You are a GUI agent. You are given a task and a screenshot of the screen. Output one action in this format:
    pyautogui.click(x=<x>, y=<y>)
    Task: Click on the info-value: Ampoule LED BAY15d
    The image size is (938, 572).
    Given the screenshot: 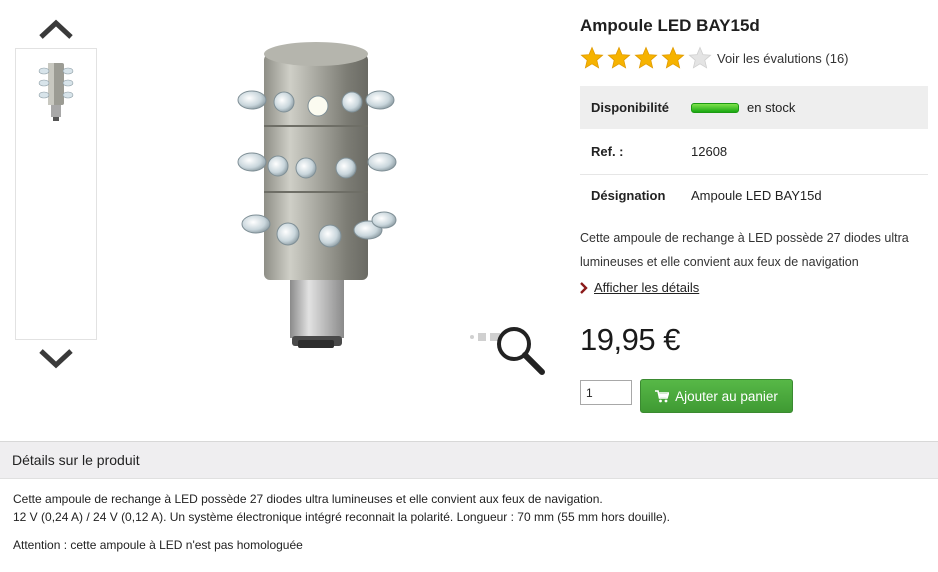 What is the action you would take?
    pyautogui.click(x=756, y=195)
    